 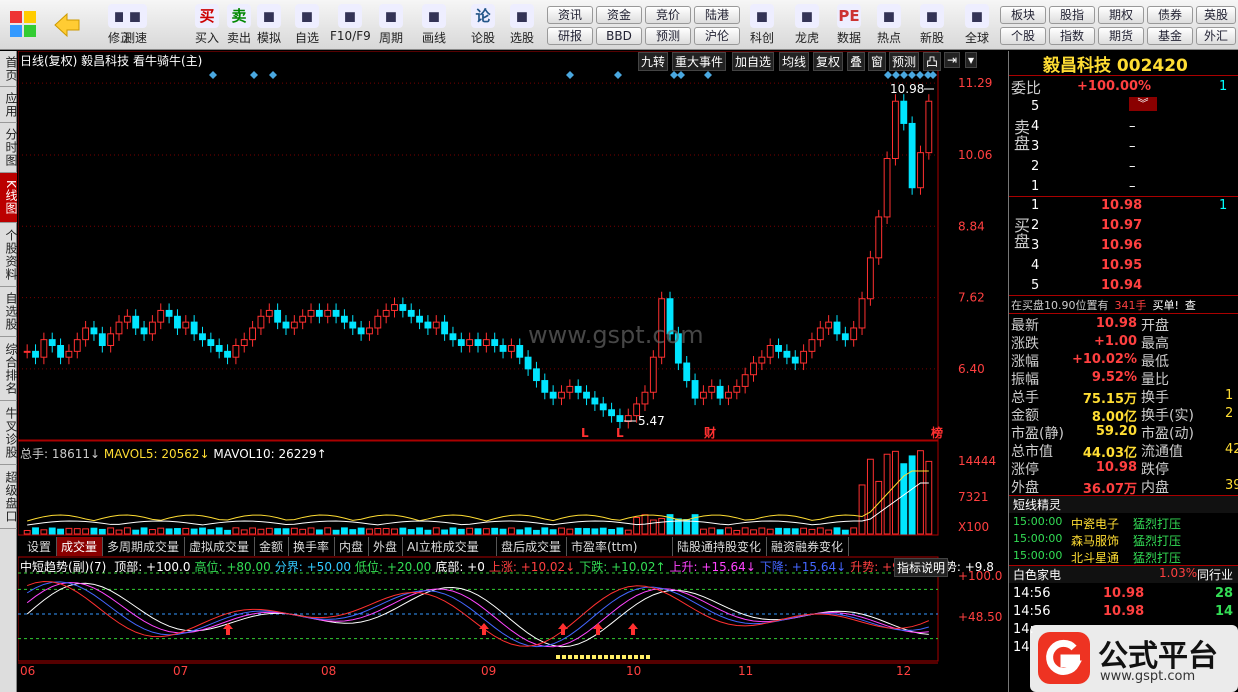 I want to click on pill-债券: 债券, so click(x=1170, y=15).